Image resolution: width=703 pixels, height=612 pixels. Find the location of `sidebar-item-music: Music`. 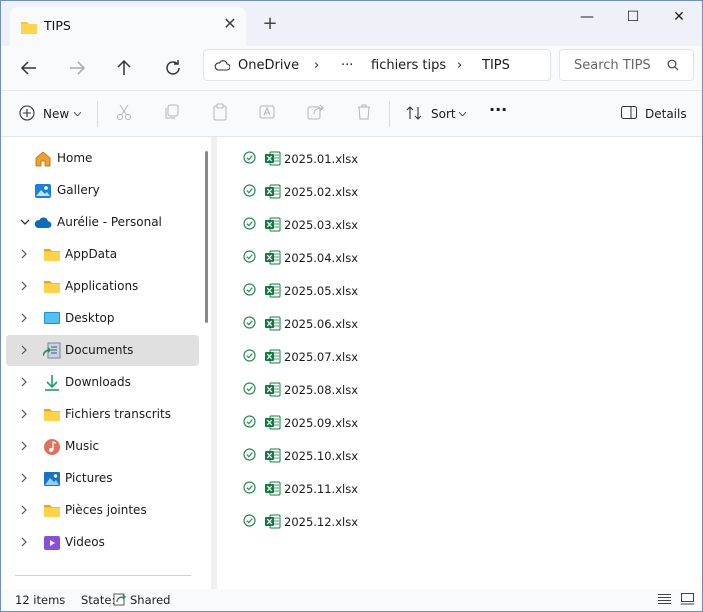

sidebar-item-music: Music is located at coordinates (102, 446).